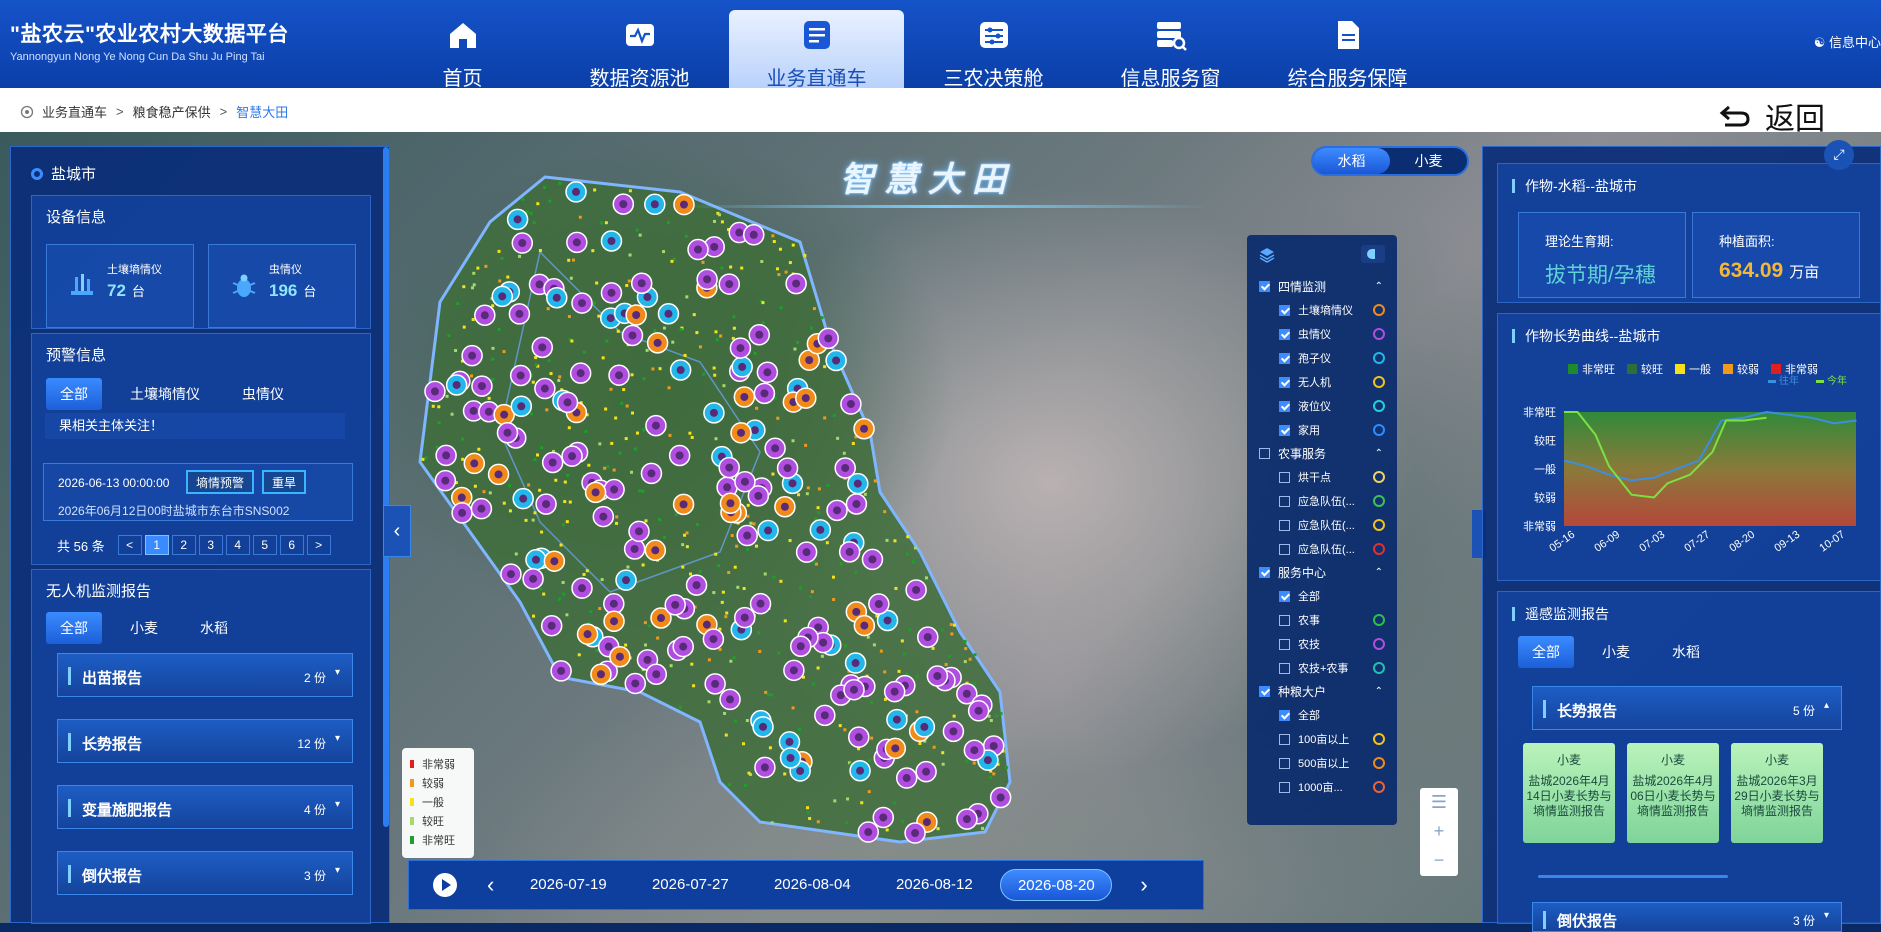 The image size is (1881, 932). What do you see at coordinates (264, 545) in the screenshot?
I see `pager-page-5: 5` at bounding box center [264, 545].